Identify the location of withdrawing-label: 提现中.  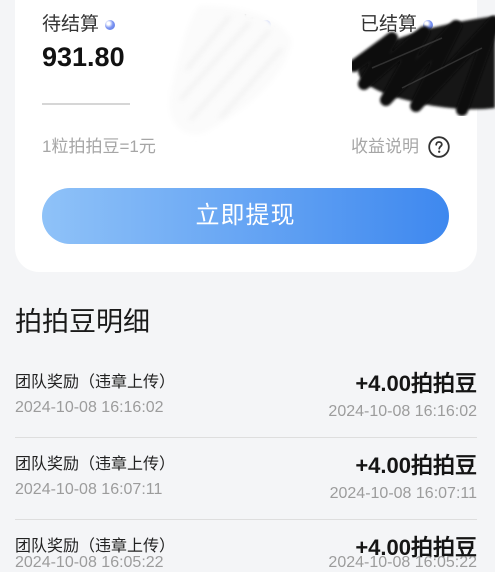
(227, 24).